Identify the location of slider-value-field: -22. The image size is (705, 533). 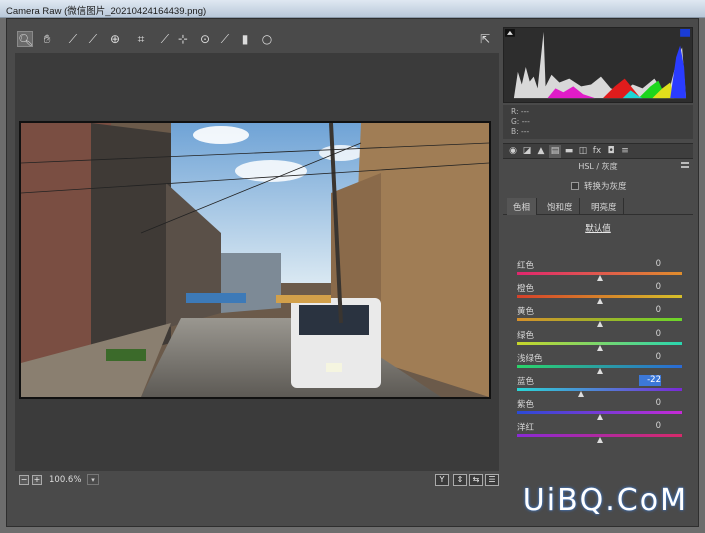
(650, 380).